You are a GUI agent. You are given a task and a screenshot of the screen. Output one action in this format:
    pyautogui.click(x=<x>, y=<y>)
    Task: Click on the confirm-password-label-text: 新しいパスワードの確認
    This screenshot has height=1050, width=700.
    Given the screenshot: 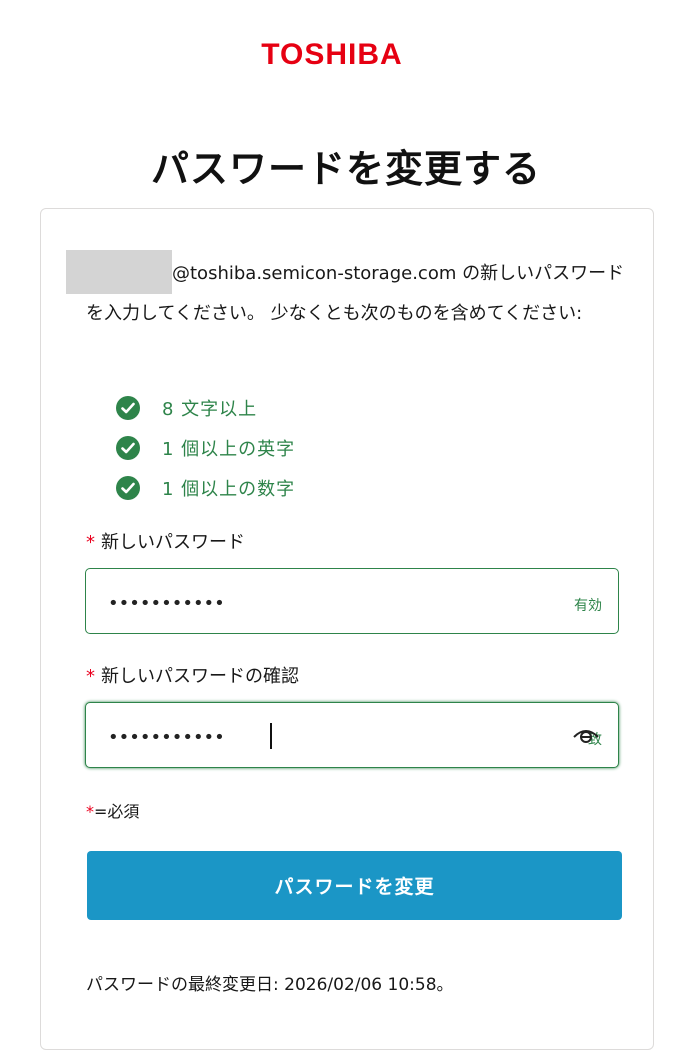 What is the action you would take?
    pyautogui.click(x=200, y=676)
    